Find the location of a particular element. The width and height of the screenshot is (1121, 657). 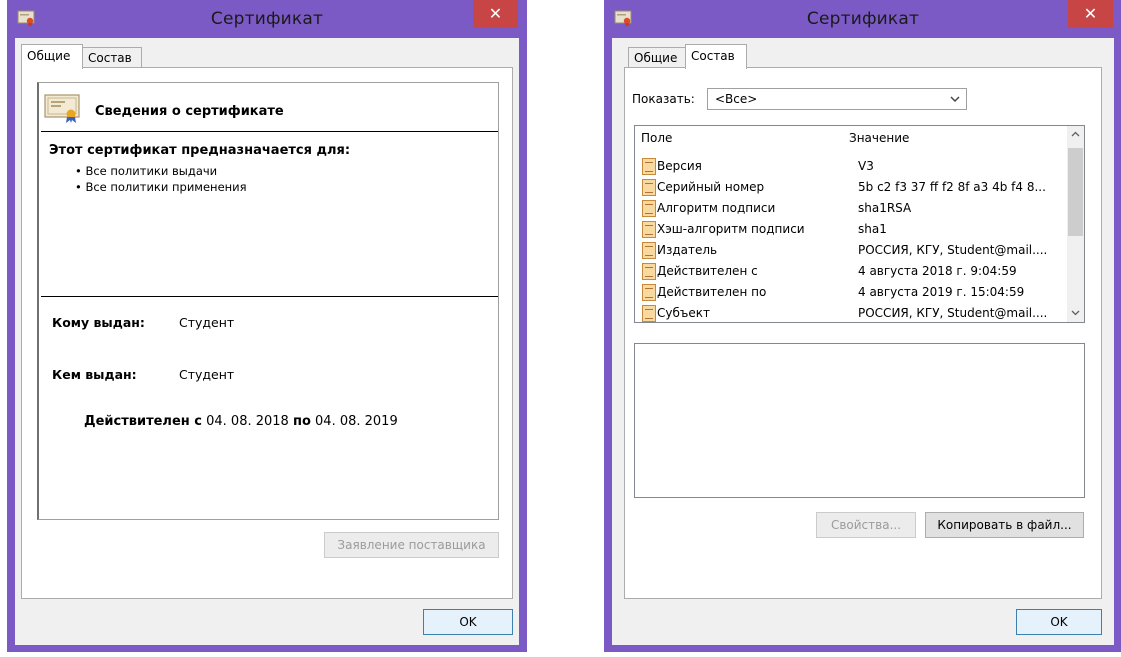

show-dropdown: <Все> is located at coordinates (837, 99).